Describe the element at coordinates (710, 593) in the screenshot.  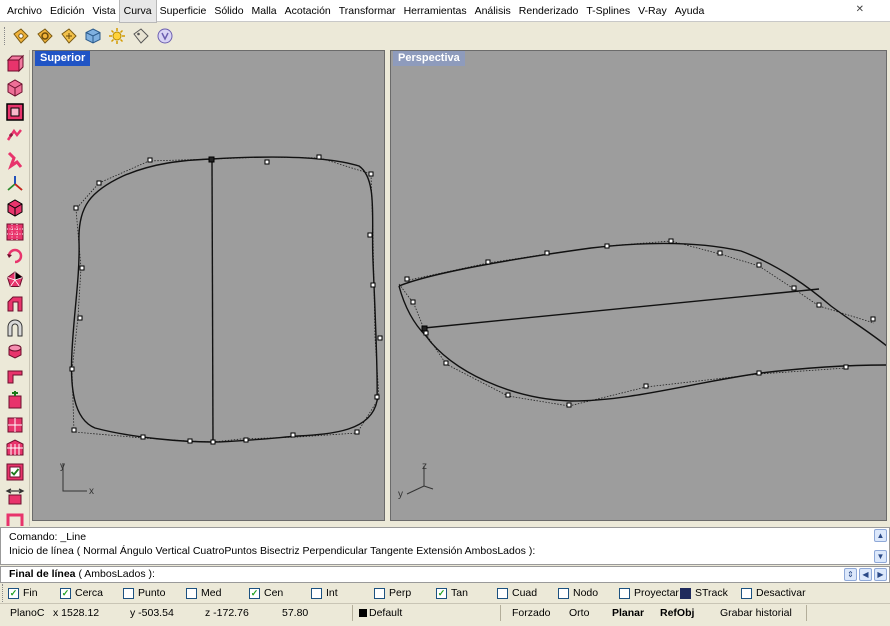
I see `osnap-strack: STrack` at that location.